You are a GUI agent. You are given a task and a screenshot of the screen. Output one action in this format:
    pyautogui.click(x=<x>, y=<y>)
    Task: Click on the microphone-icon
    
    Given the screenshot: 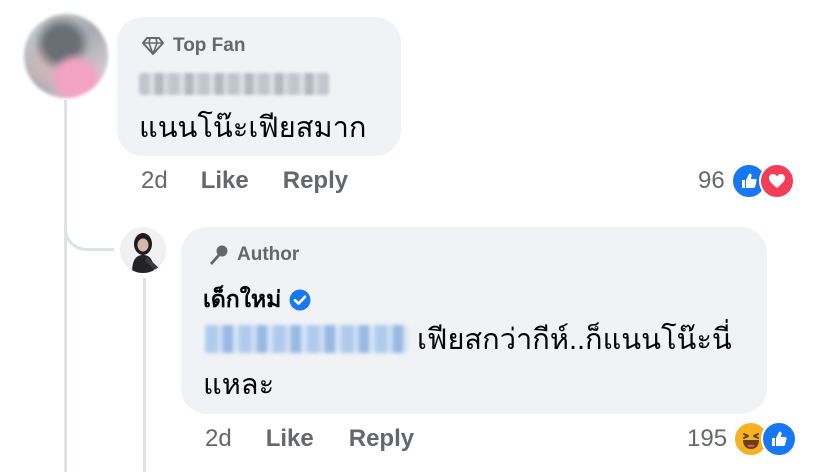 What is the action you would take?
    pyautogui.click(x=219, y=255)
    